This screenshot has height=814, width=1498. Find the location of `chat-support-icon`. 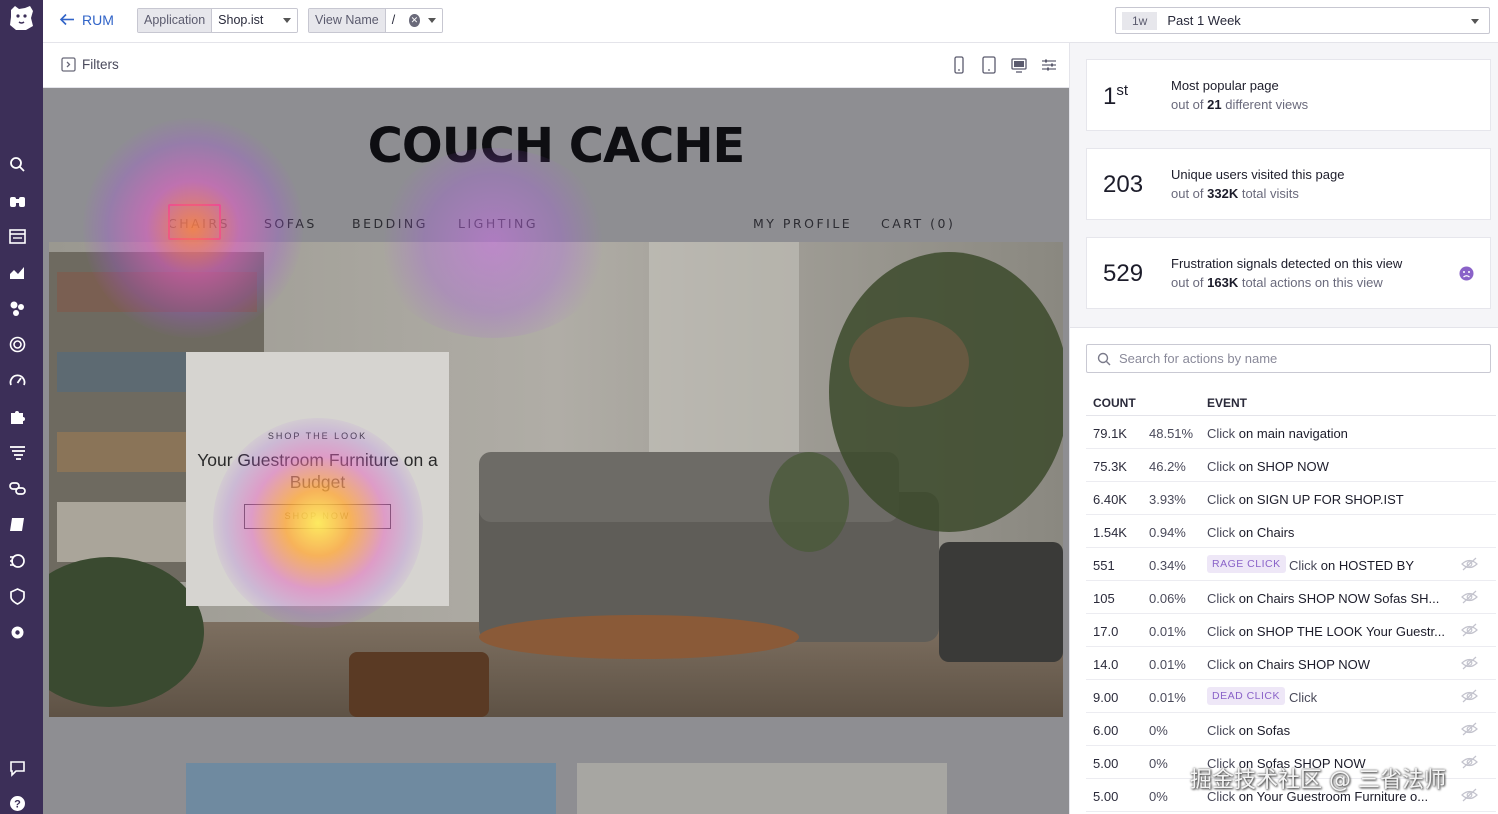

chat-support-icon is located at coordinates (17, 768).